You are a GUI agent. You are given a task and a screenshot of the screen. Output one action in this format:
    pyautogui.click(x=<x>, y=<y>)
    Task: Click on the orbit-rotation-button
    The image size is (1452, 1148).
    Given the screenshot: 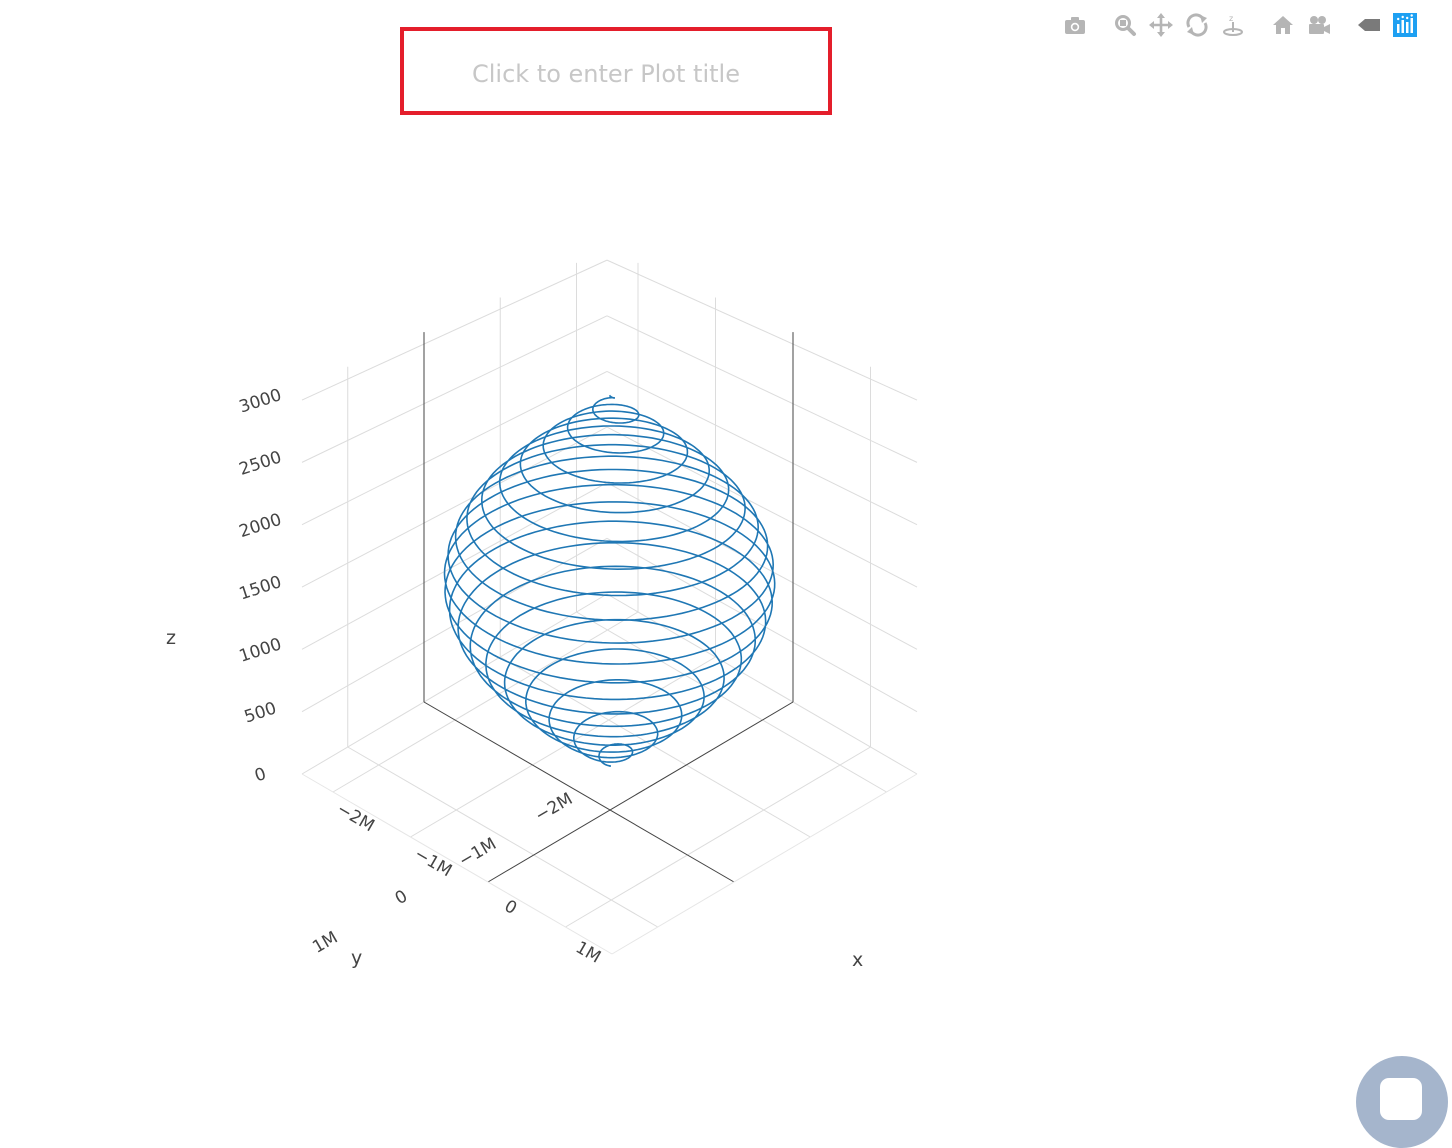 What is the action you would take?
    pyautogui.click(x=1197, y=25)
    